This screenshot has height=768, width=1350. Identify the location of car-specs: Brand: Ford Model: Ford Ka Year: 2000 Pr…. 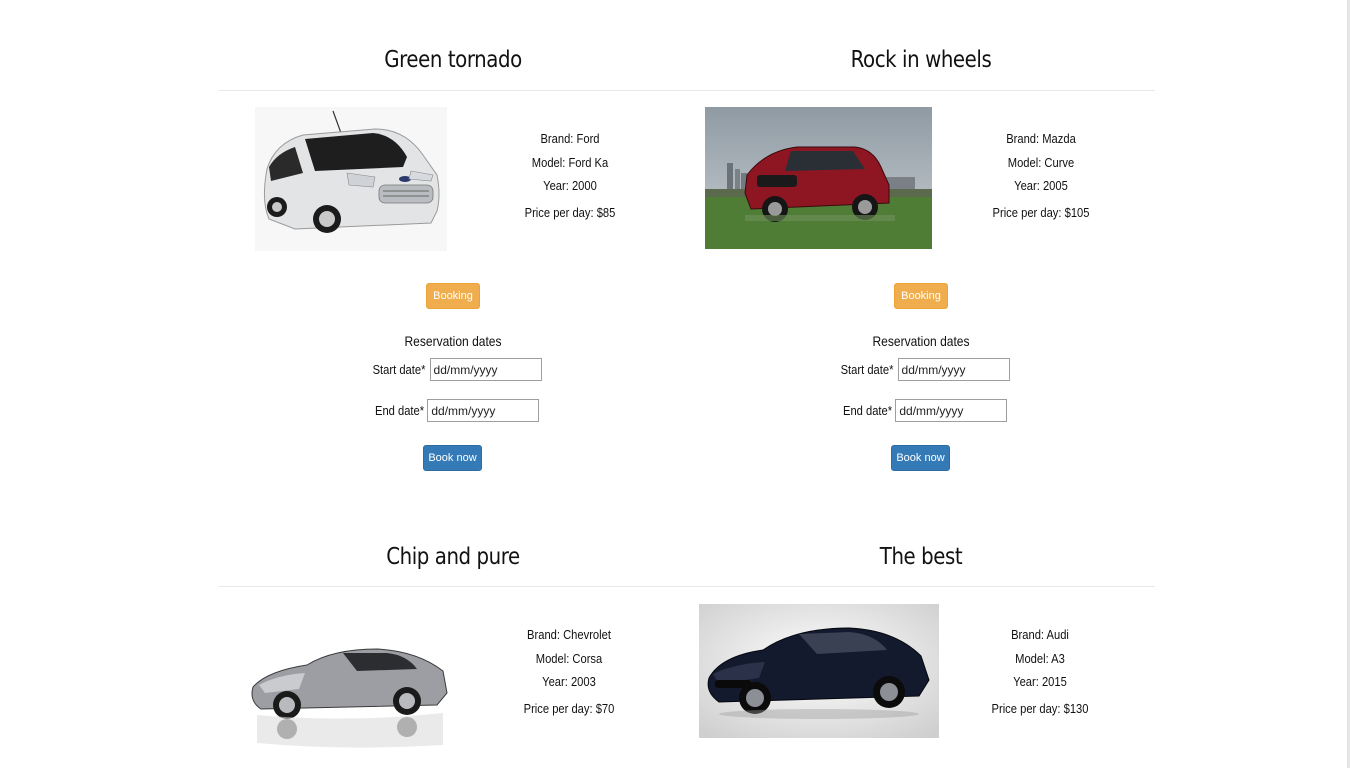
(570, 175).